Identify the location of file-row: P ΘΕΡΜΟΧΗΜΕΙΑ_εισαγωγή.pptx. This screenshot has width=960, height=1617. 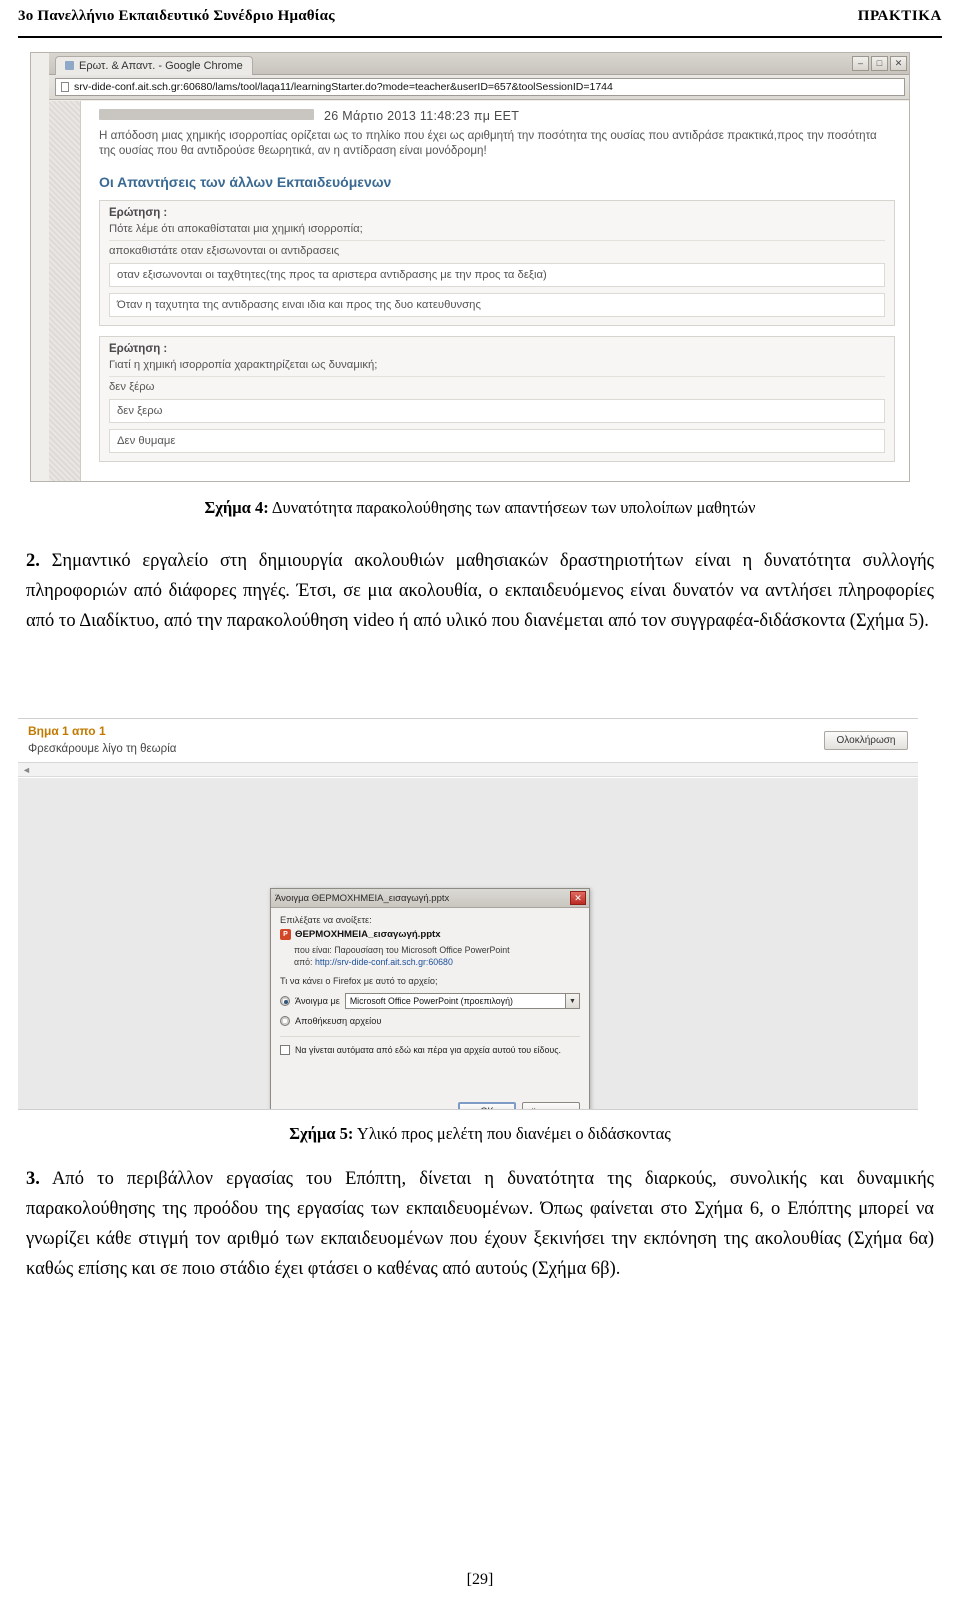
(430, 934).